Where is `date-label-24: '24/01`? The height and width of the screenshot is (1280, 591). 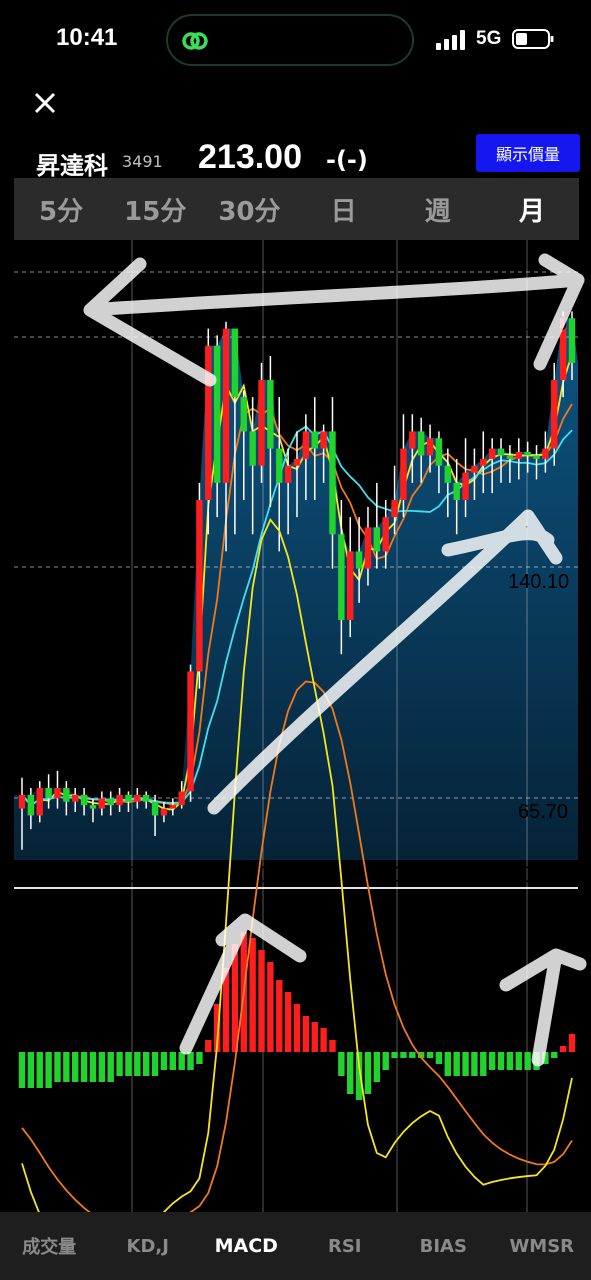
date-label-24: '24/01 is located at coordinates (515, 874).